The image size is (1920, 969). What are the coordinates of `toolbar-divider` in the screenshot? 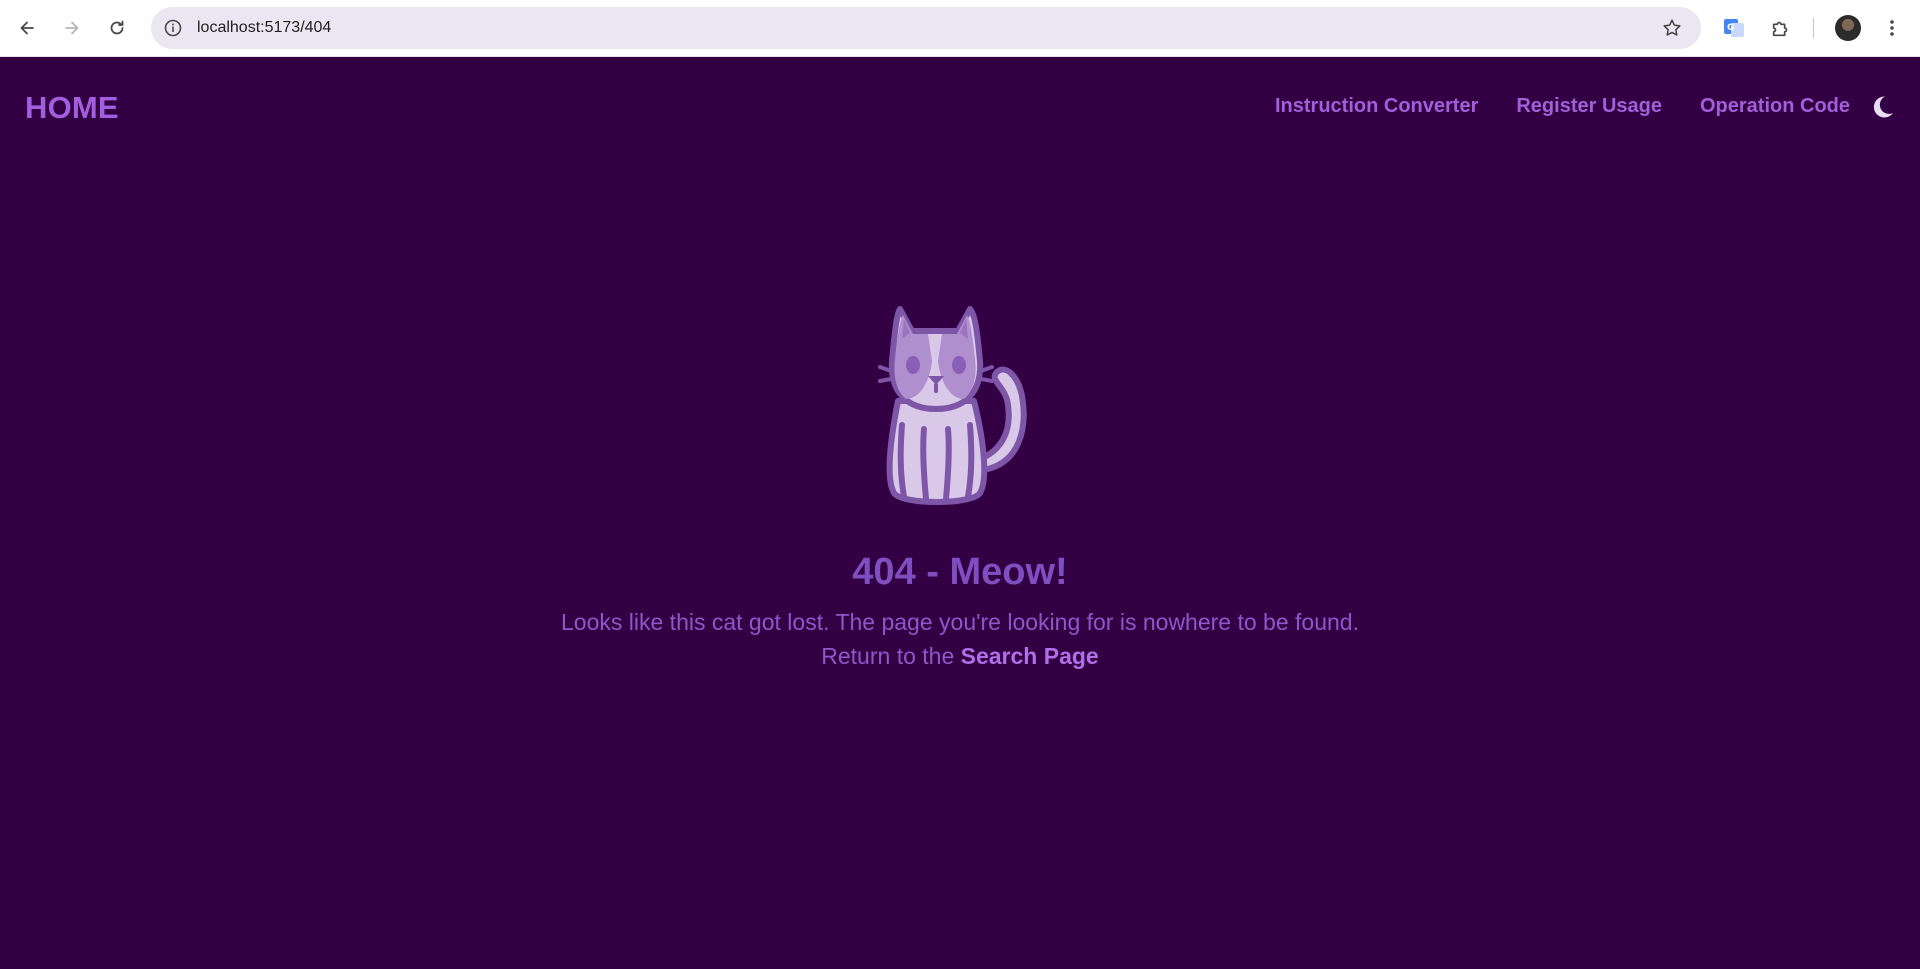 It's located at (1813, 28).